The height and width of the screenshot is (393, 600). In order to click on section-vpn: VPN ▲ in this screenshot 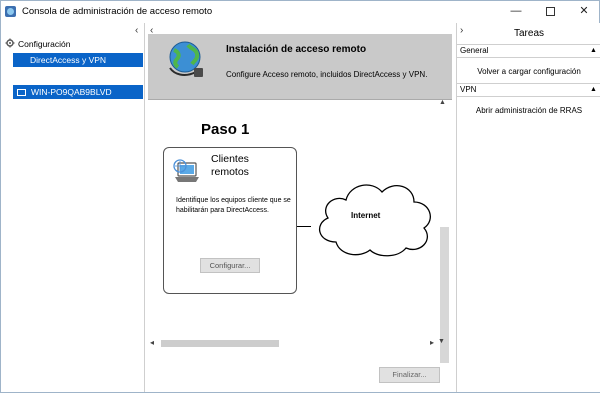, I will do `click(528, 90)`.